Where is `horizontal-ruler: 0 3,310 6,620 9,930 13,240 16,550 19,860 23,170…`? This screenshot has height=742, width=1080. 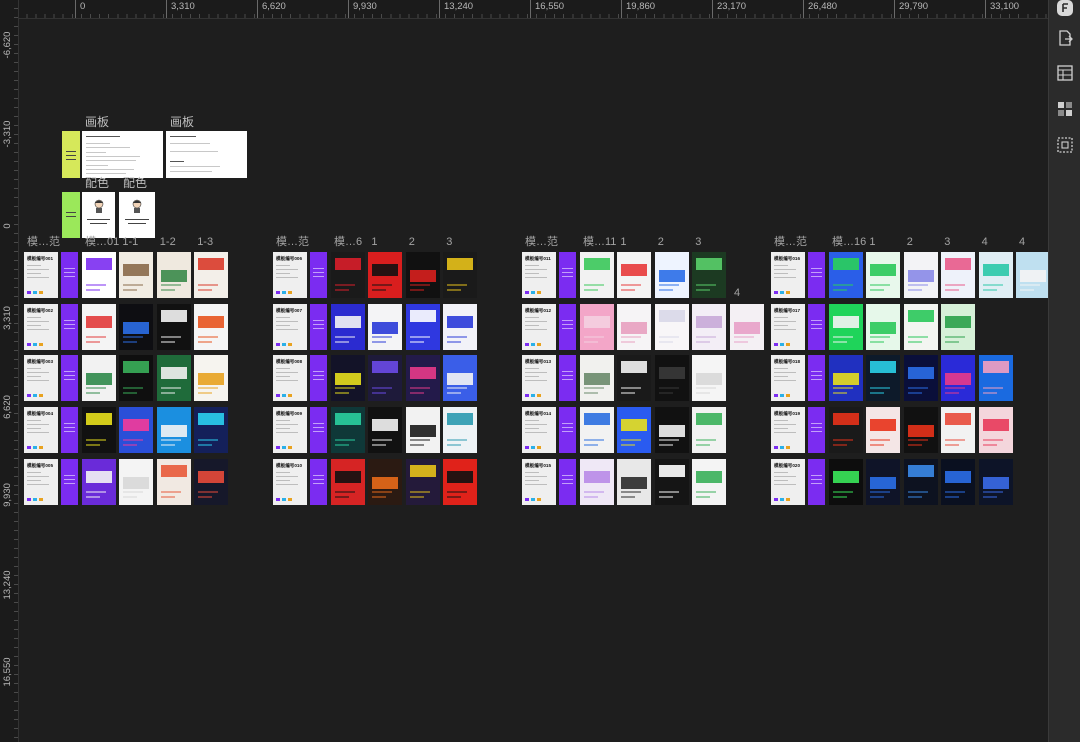 horizontal-ruler: 0 3,310 6,620 9,930 13,240 16,550 19,860 23,170… is located at coordinates (524, 9).